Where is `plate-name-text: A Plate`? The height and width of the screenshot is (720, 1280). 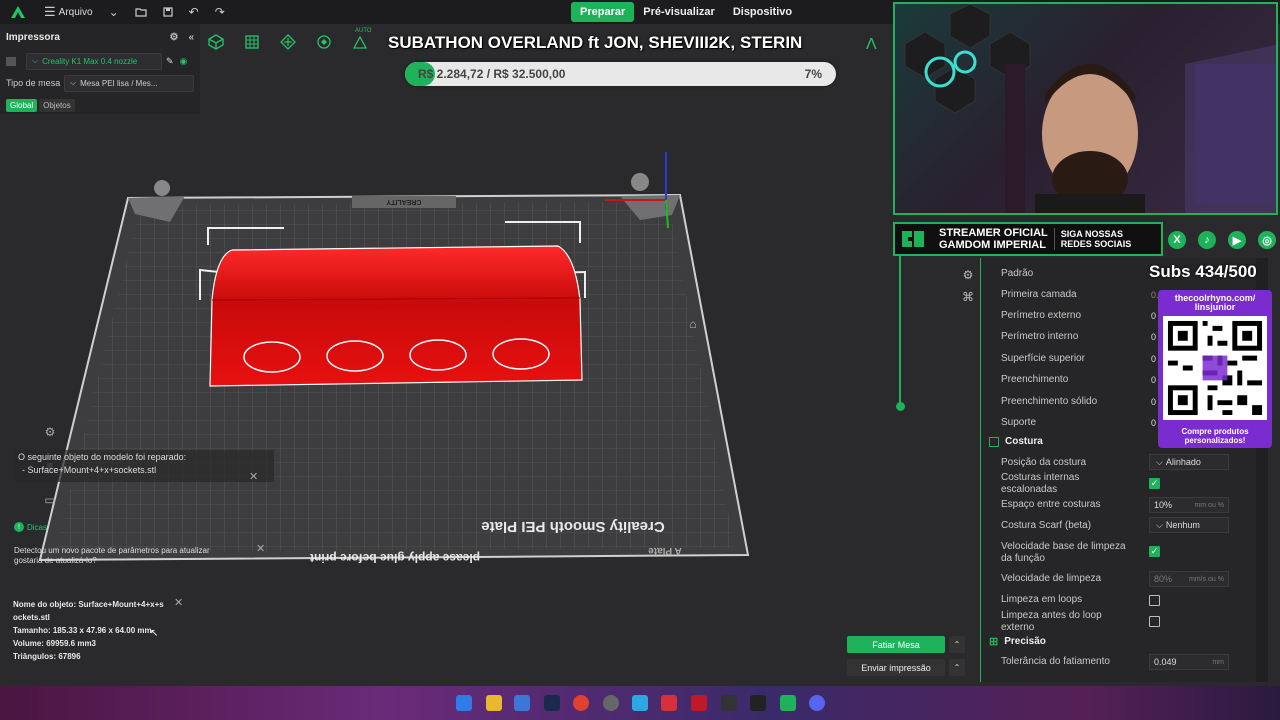
plate-name-text: A Plate is located at coordinates (665, 550).